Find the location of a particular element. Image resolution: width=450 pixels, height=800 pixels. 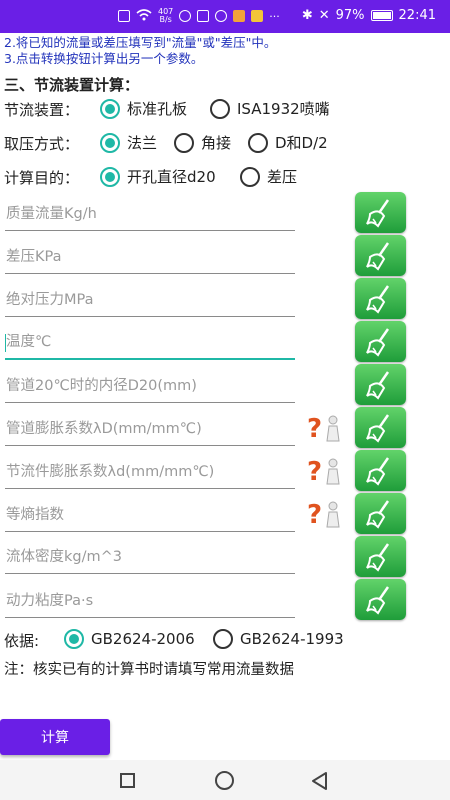

dynamic-viscosity-field is located at coordinates (150, 602).